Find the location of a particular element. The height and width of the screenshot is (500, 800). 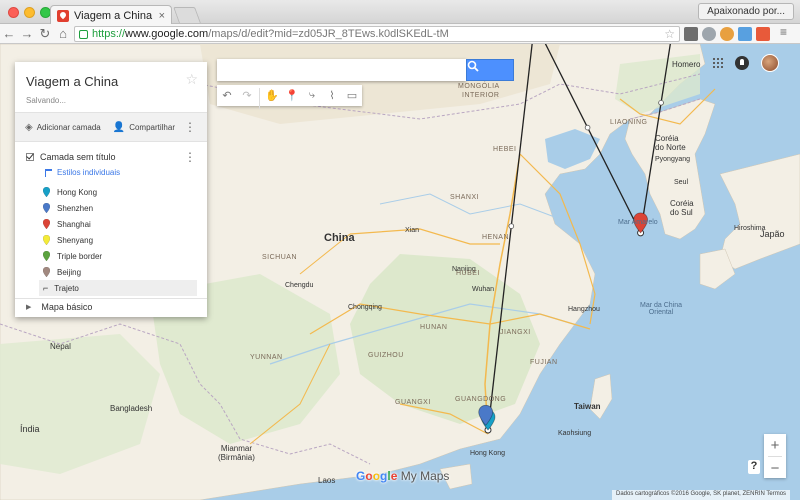

china-label: China is located at coordinates (339, 238).